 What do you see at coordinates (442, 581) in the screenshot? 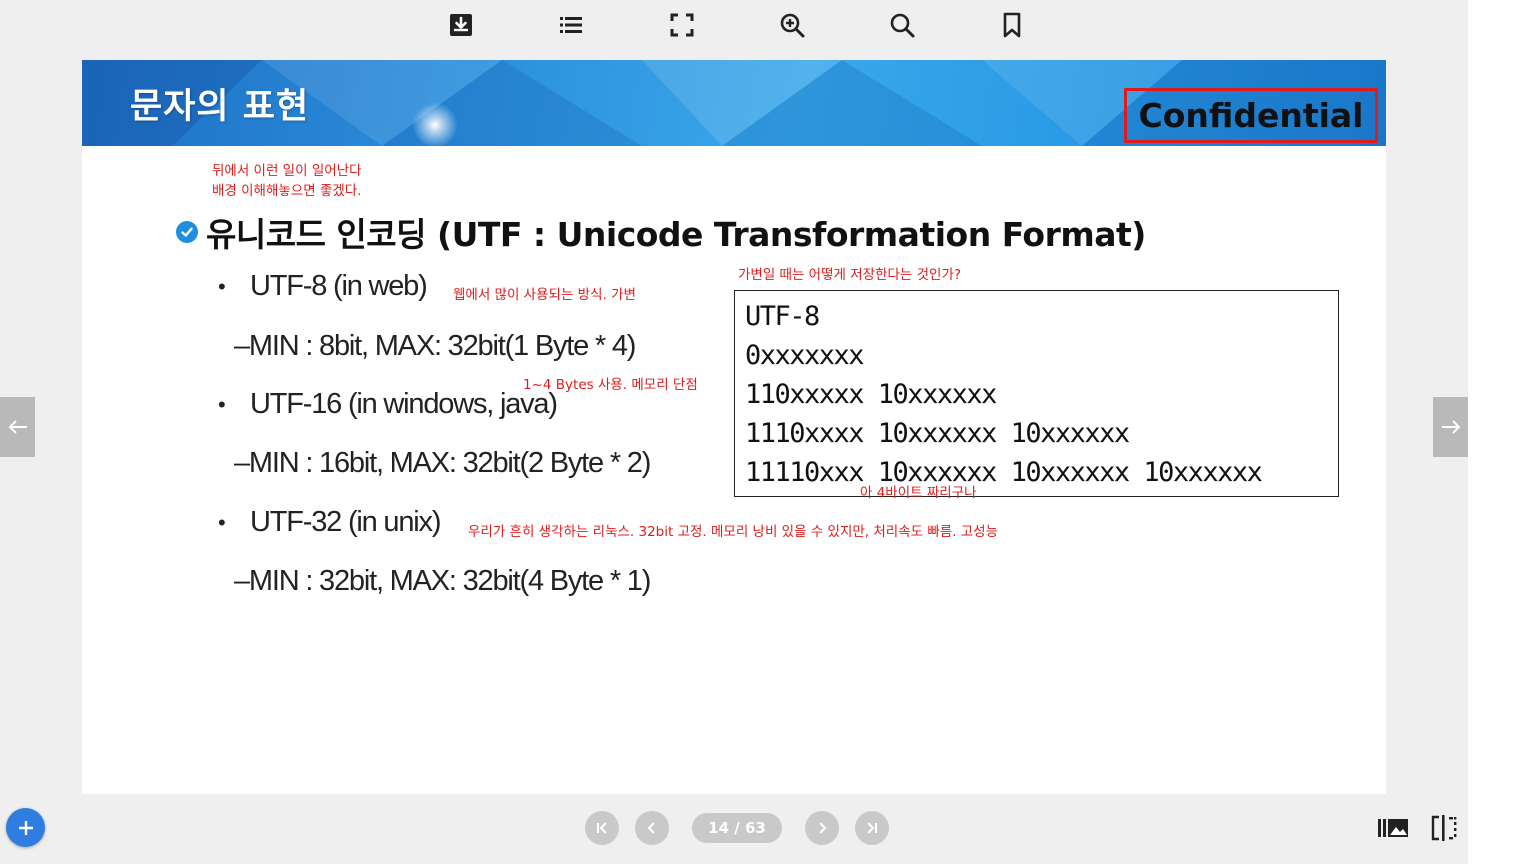
I see `bullet-sub-utf32: –MIN : 32bit, MAX: 32bit(4 Byte * 1)` at bounding box center [442, 581].